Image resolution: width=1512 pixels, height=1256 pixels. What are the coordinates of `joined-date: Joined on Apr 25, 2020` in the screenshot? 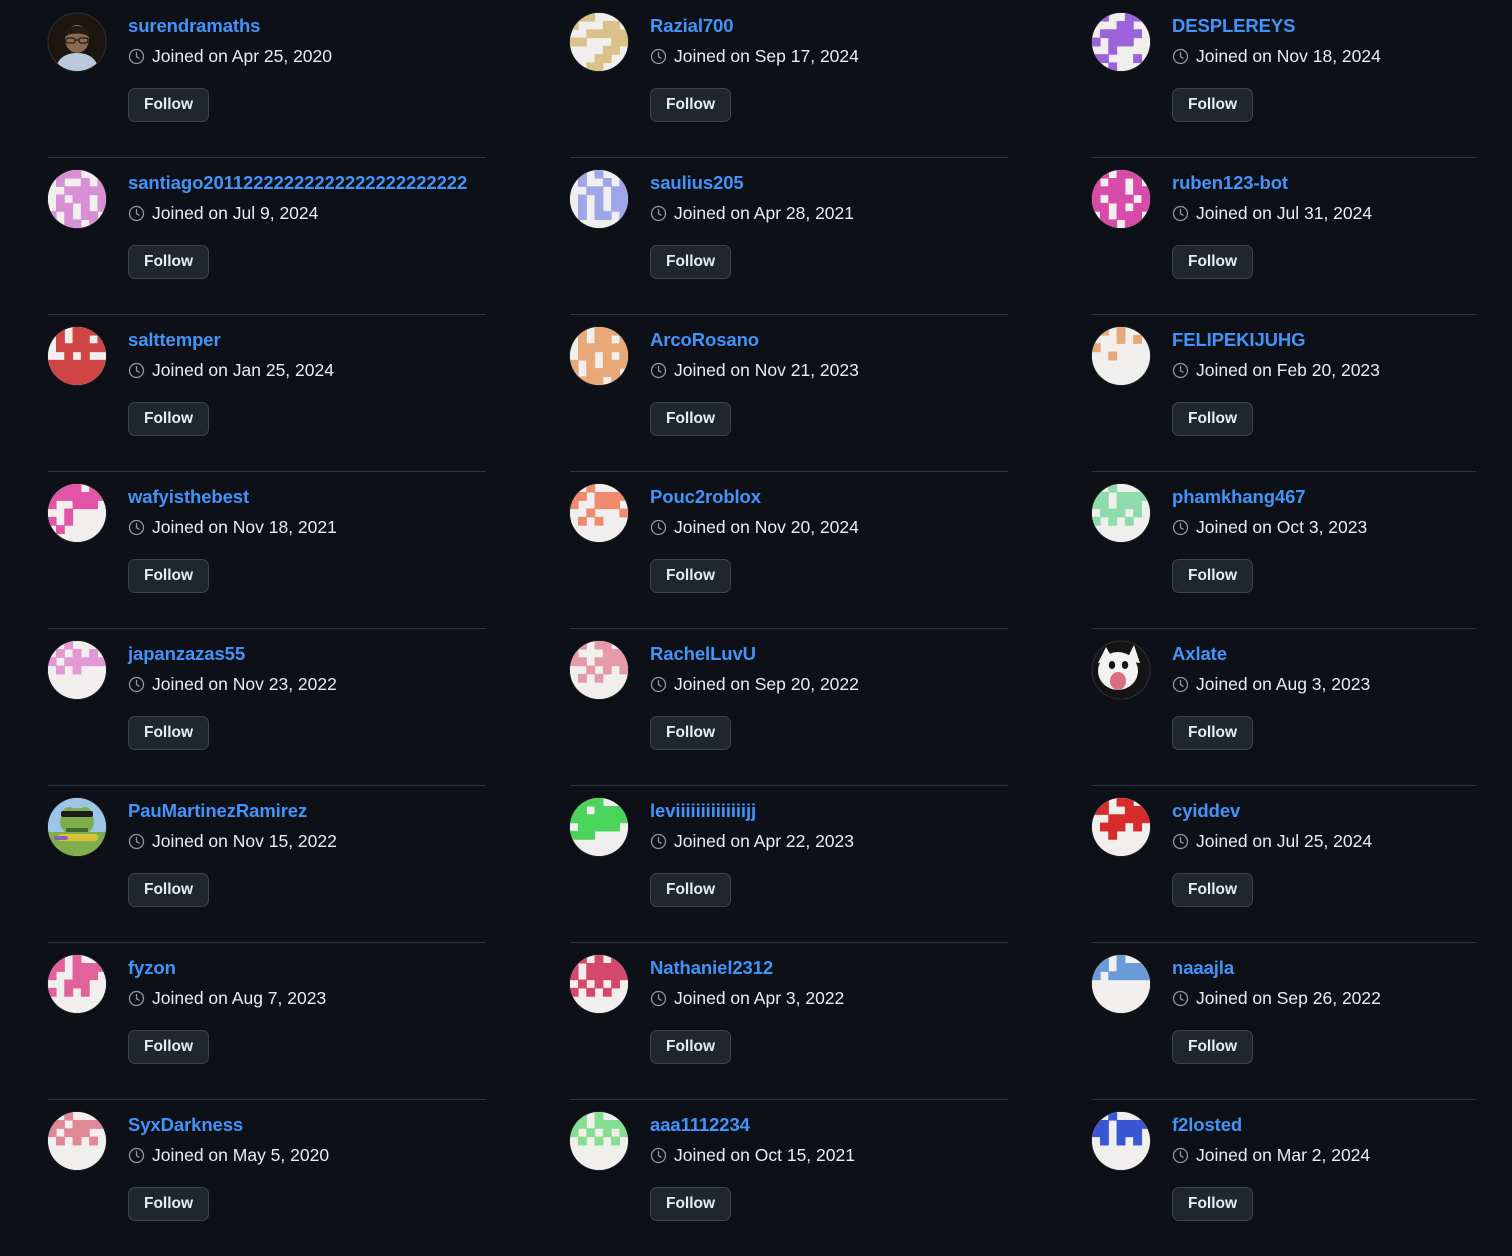 It's located at (325, 56).